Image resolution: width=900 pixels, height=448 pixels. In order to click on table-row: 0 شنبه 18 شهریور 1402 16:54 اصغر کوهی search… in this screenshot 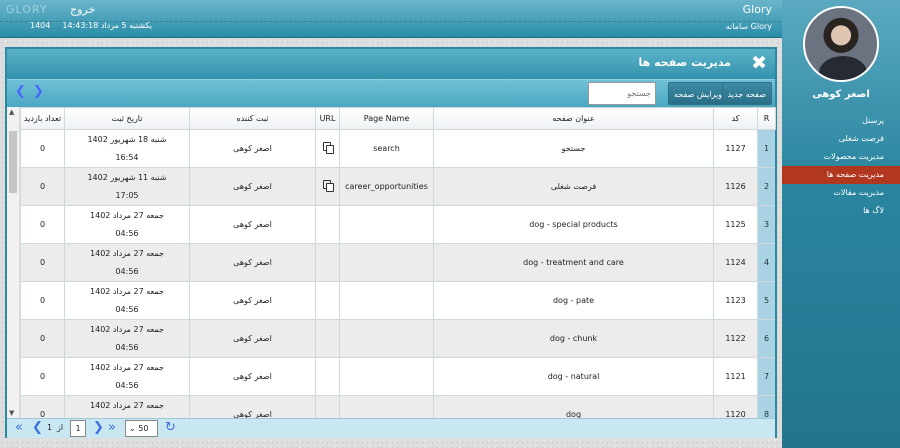, I will do `click(397, 148)`.